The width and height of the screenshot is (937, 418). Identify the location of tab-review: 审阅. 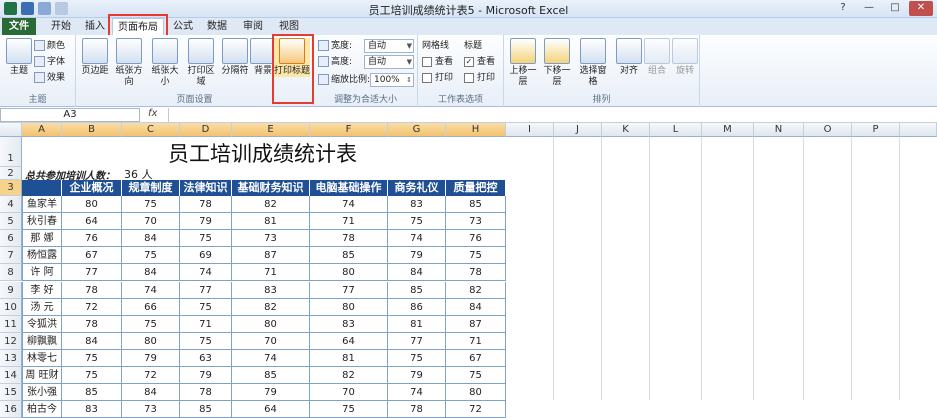
(253, 26).